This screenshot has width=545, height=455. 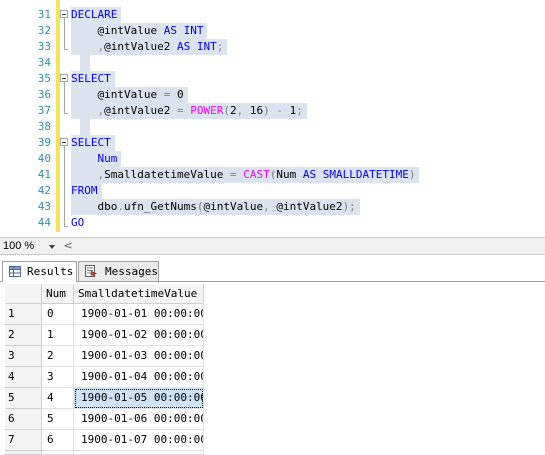 I want to click on scroll-left-icon: <, so click(x=68, y=246).